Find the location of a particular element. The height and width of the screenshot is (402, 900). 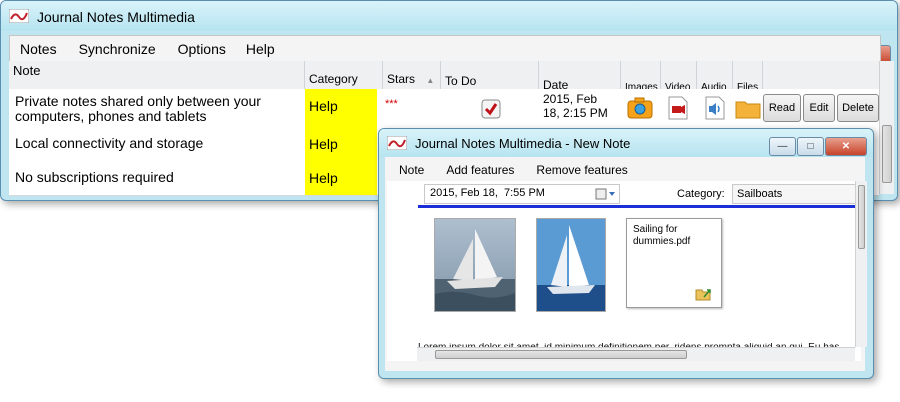

column-note: Note is located at coordinates (157, 75).